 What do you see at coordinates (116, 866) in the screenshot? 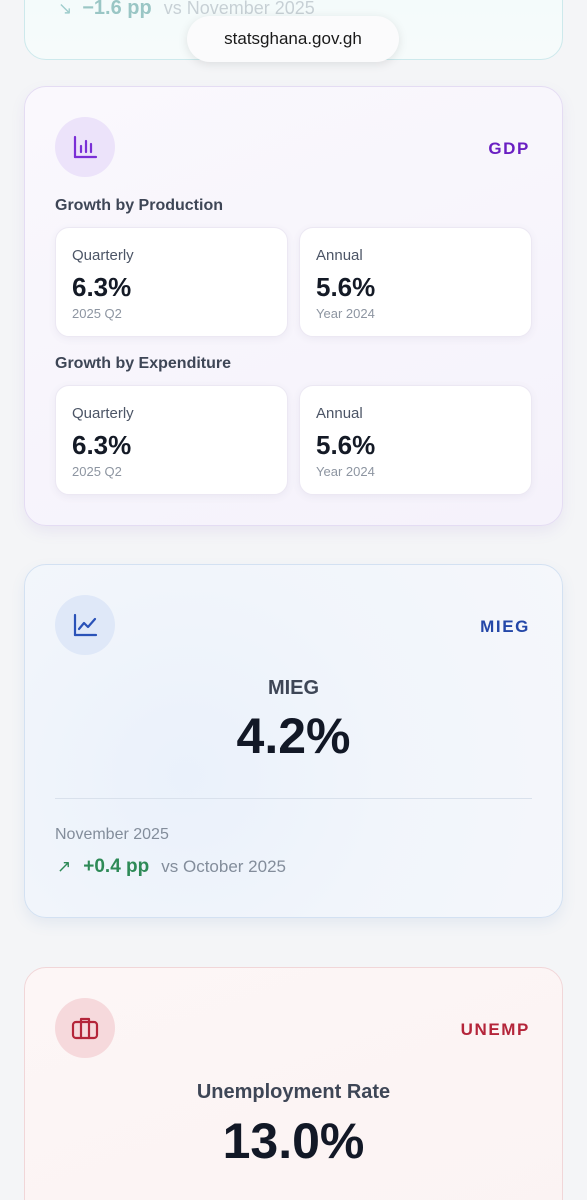
I see `change-value: +0.4 pp` at bounding box center [116, 866].